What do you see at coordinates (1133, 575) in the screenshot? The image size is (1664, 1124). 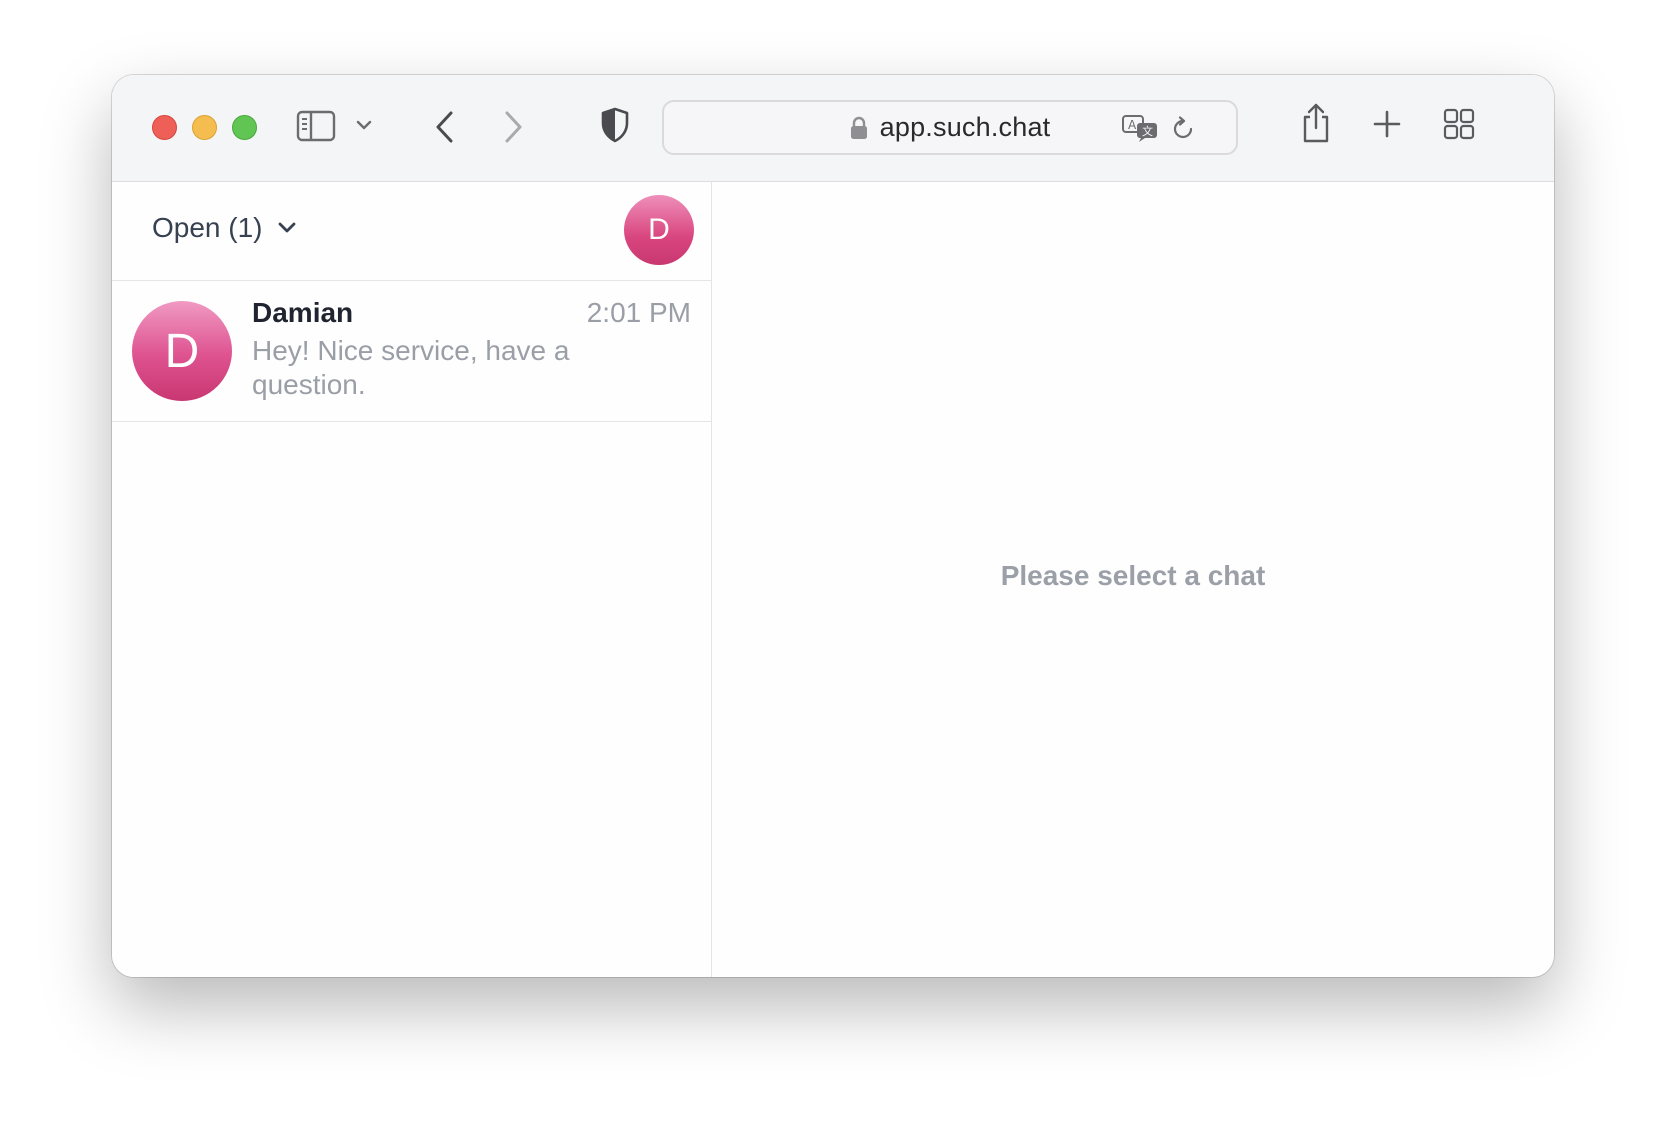 I see `empty-state-message: Please select a chat` at bounding box center [1133, 575].